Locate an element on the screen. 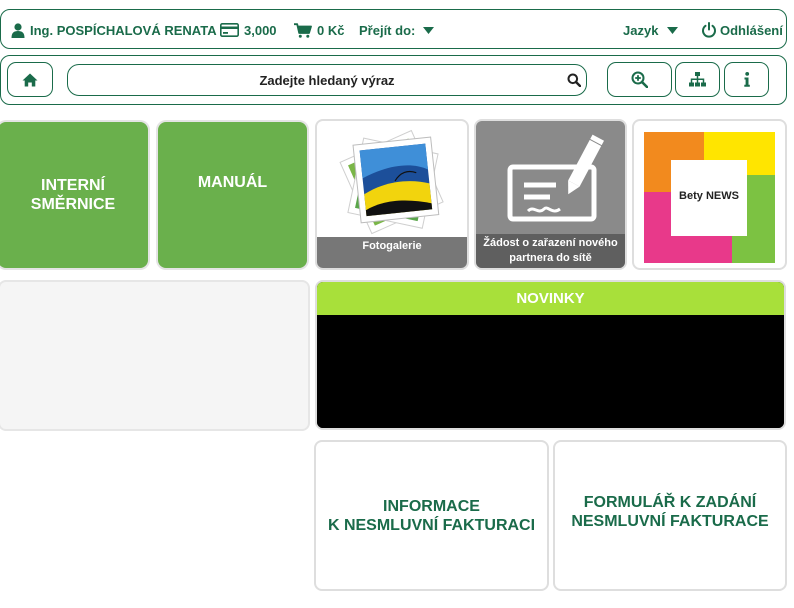  tile-informace-fakturace: INFORMACE K NESMLUVNÍ FAKTURACI is located at coordinates (431, 515).